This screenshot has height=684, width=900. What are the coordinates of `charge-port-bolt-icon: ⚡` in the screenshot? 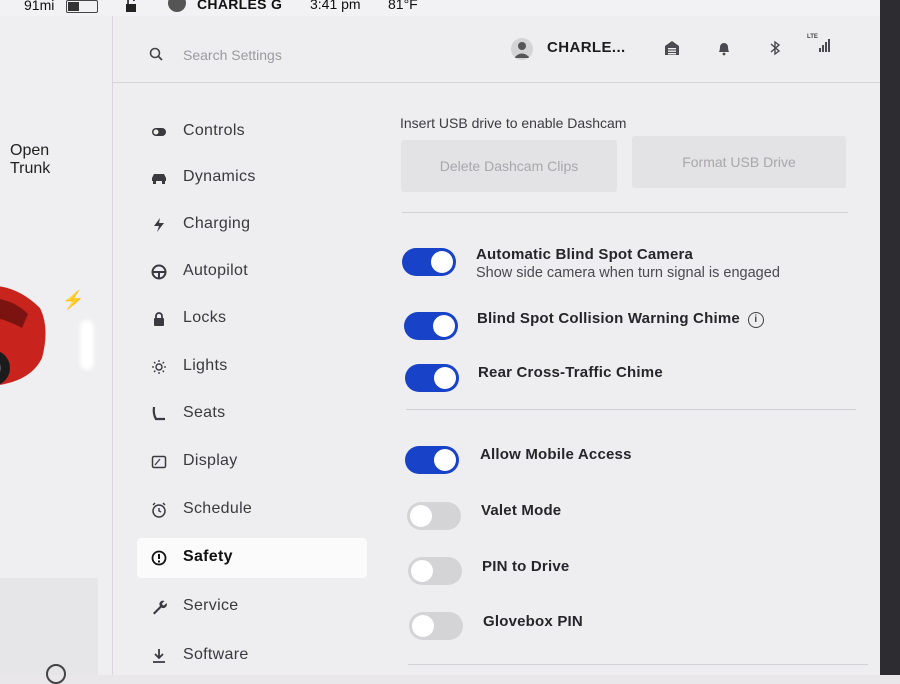 It's located at (73, 300).